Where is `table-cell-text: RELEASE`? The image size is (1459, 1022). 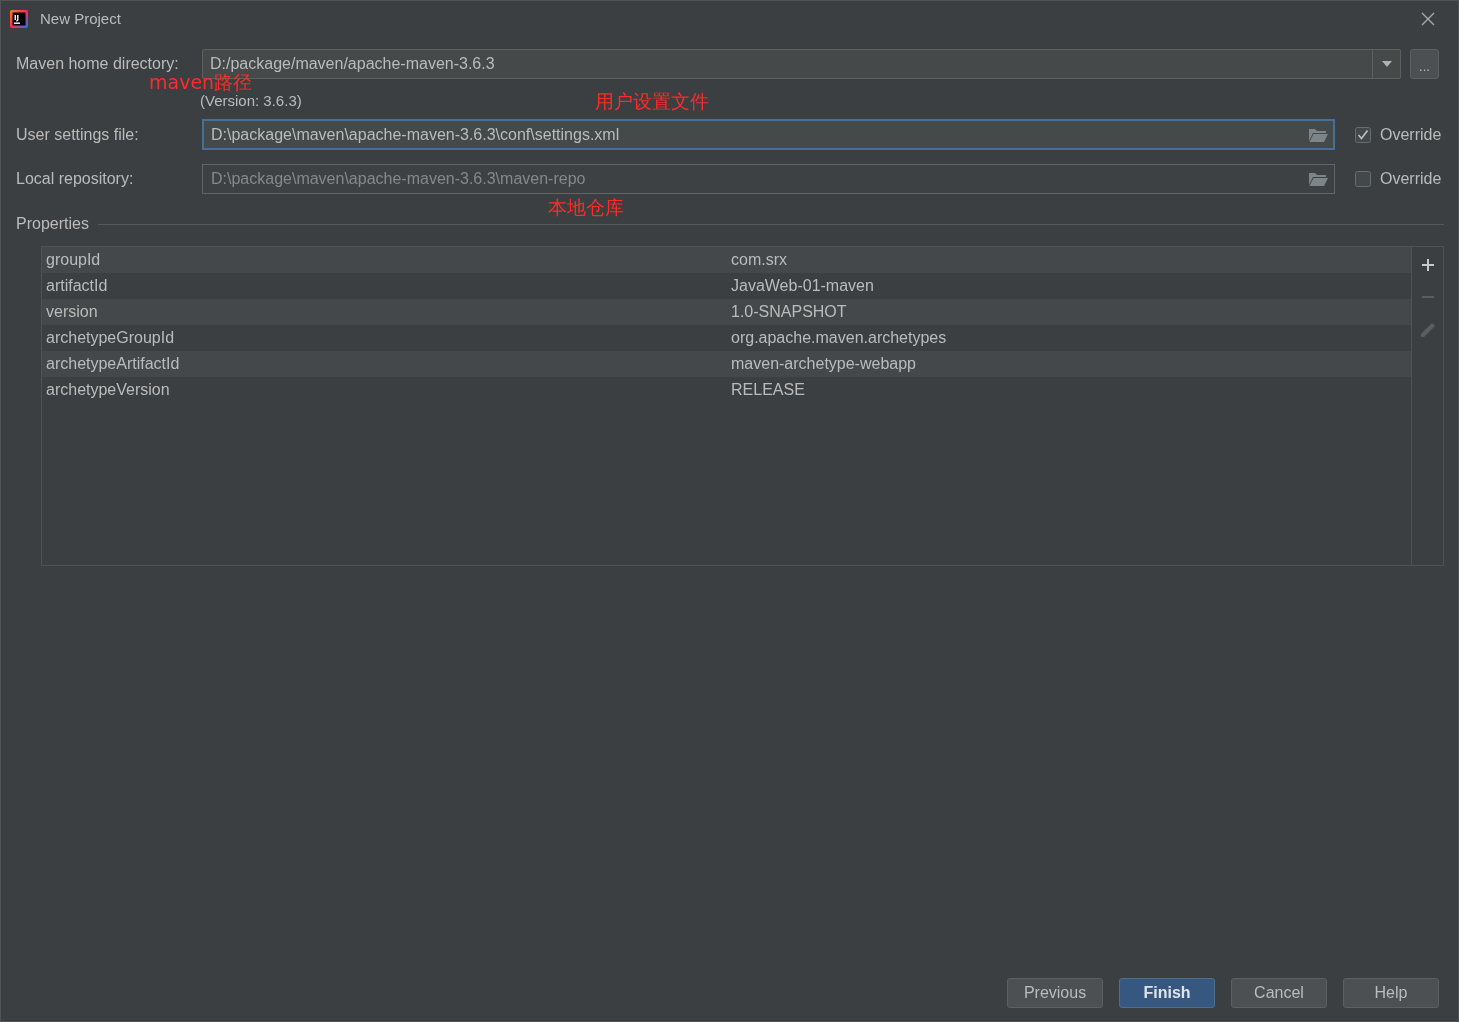
table-cell-text: RELEASE is located at coordinates (768, 390).